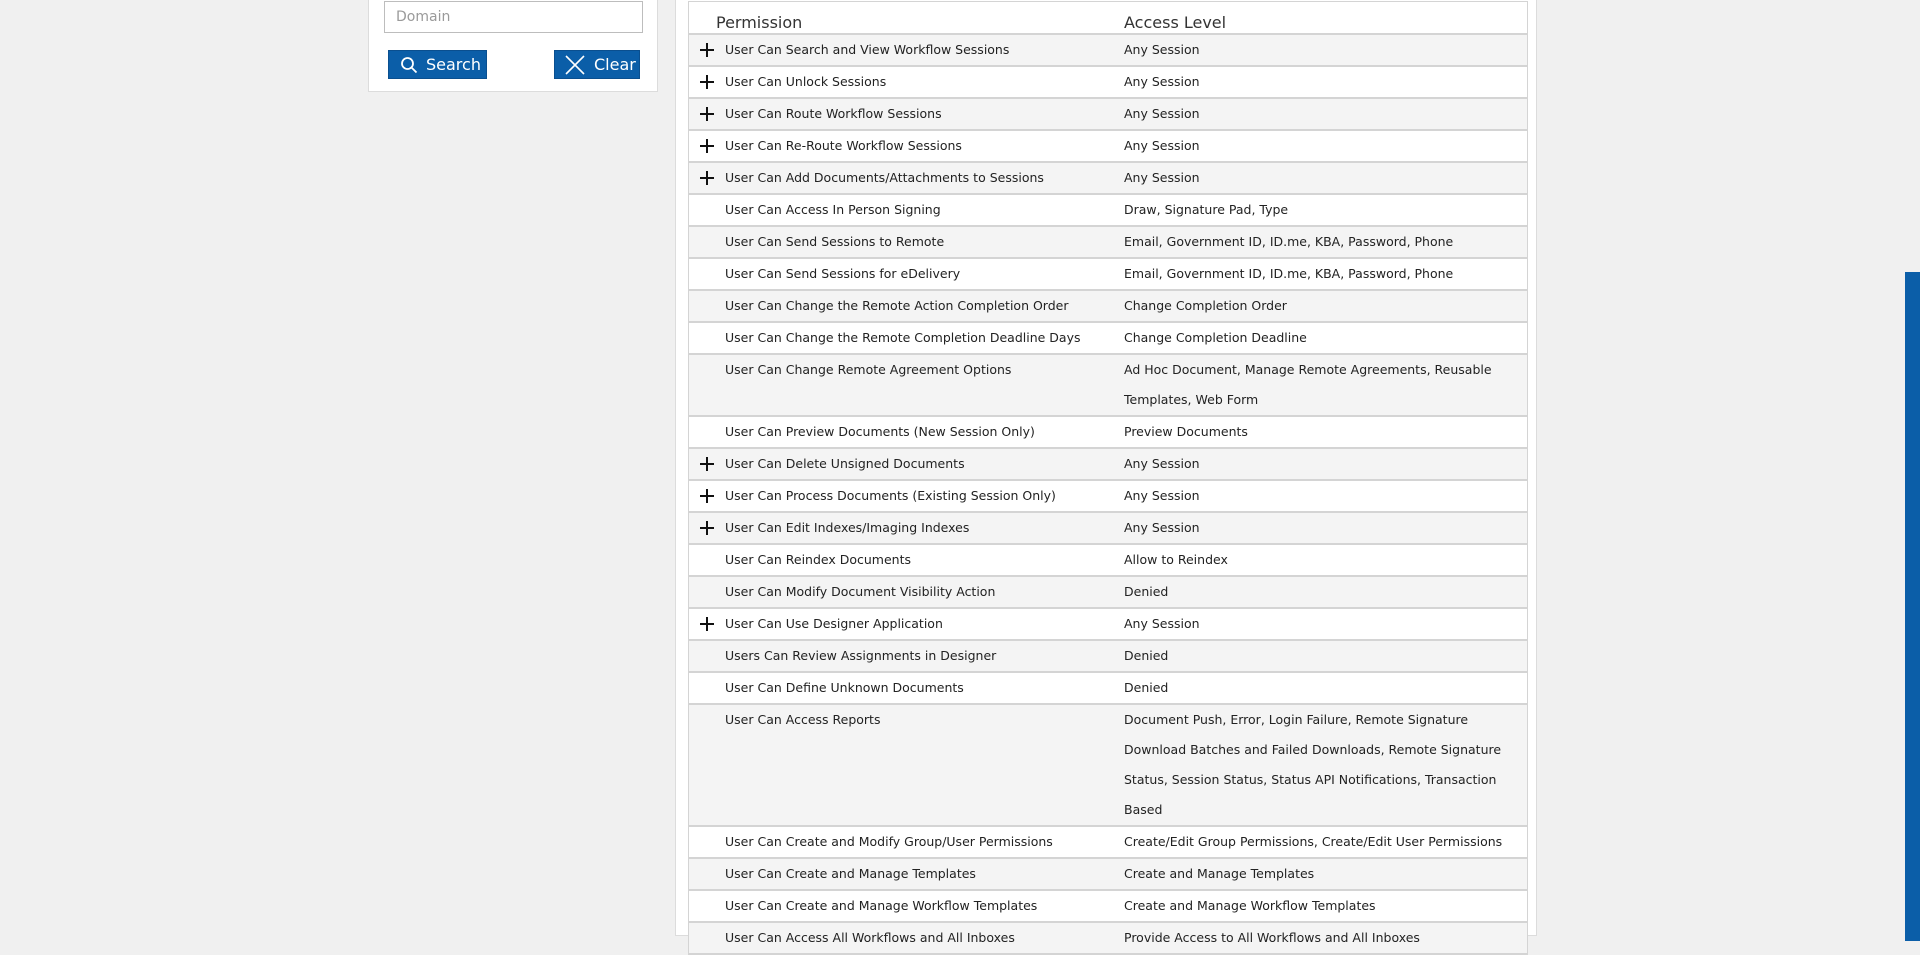 The height and width of the screenshot is (955, 1920). What do you see at coordinates (513, 17) in the screenshot?
I see `domain-input` at bounding box center [513, 17].